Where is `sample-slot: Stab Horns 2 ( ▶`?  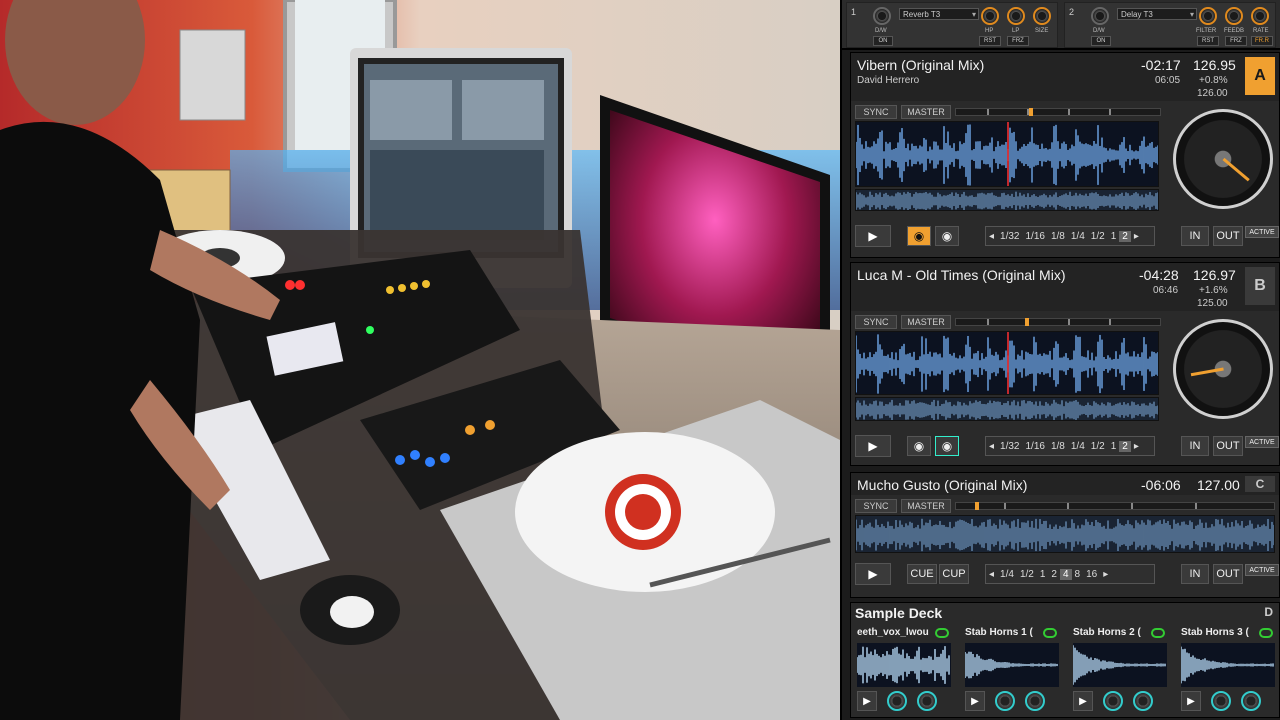
sample-slot: Stab Horns 2 ( ▶ is located at coordinates (1119, 670).